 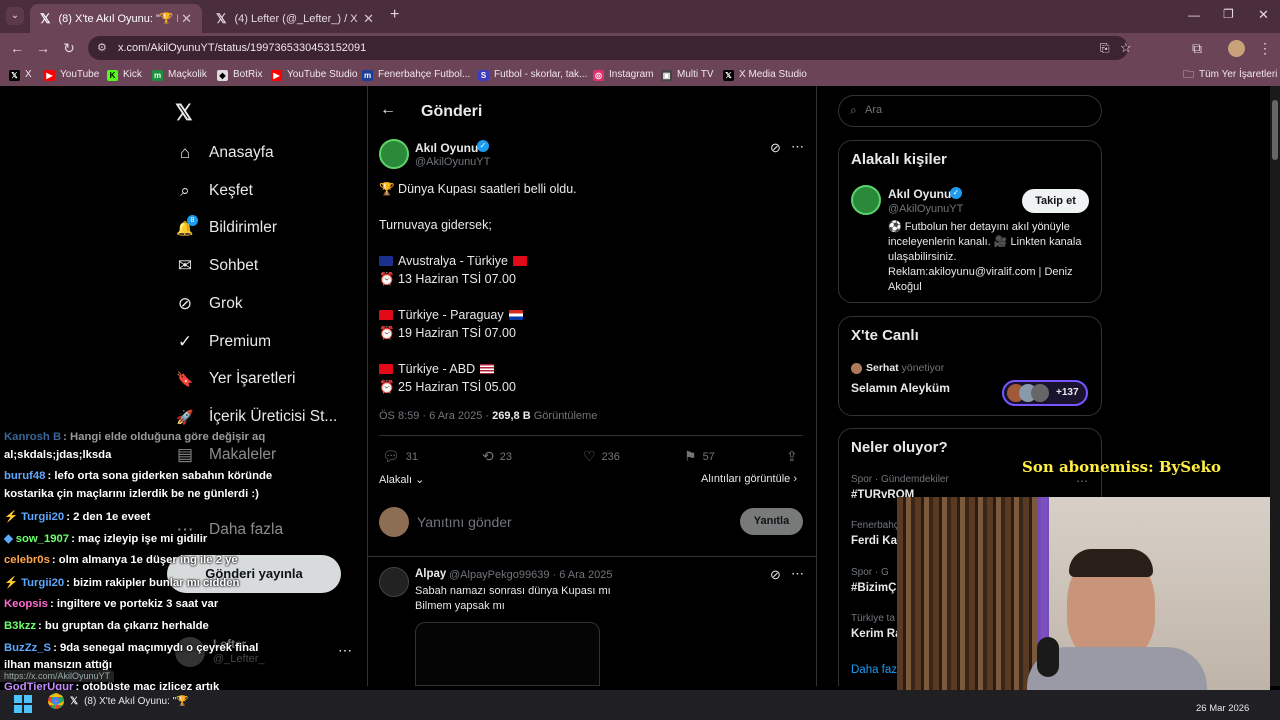 What do you see at coordinates (1228, 14) in the screenshot?
I see `restore-icon: ❐` at bounding box center [1228, 14].